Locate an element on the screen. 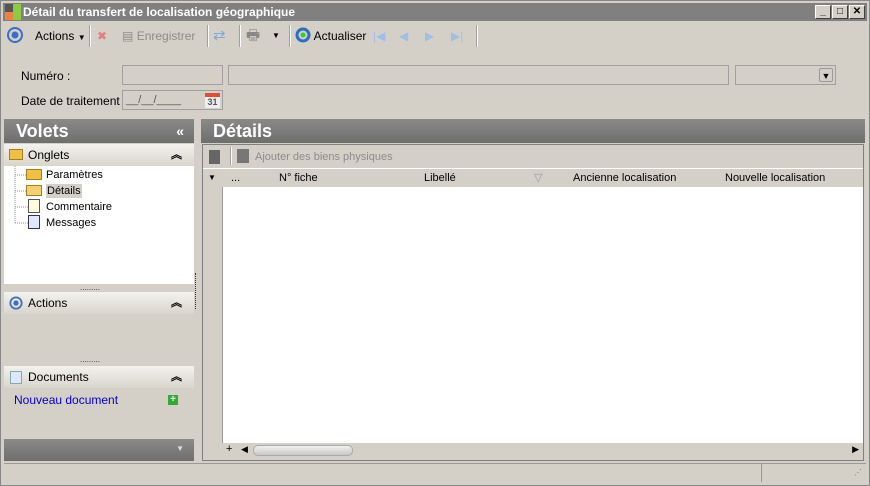  actions-group-header: Actions ︽ is located at coordinates (99, 303).